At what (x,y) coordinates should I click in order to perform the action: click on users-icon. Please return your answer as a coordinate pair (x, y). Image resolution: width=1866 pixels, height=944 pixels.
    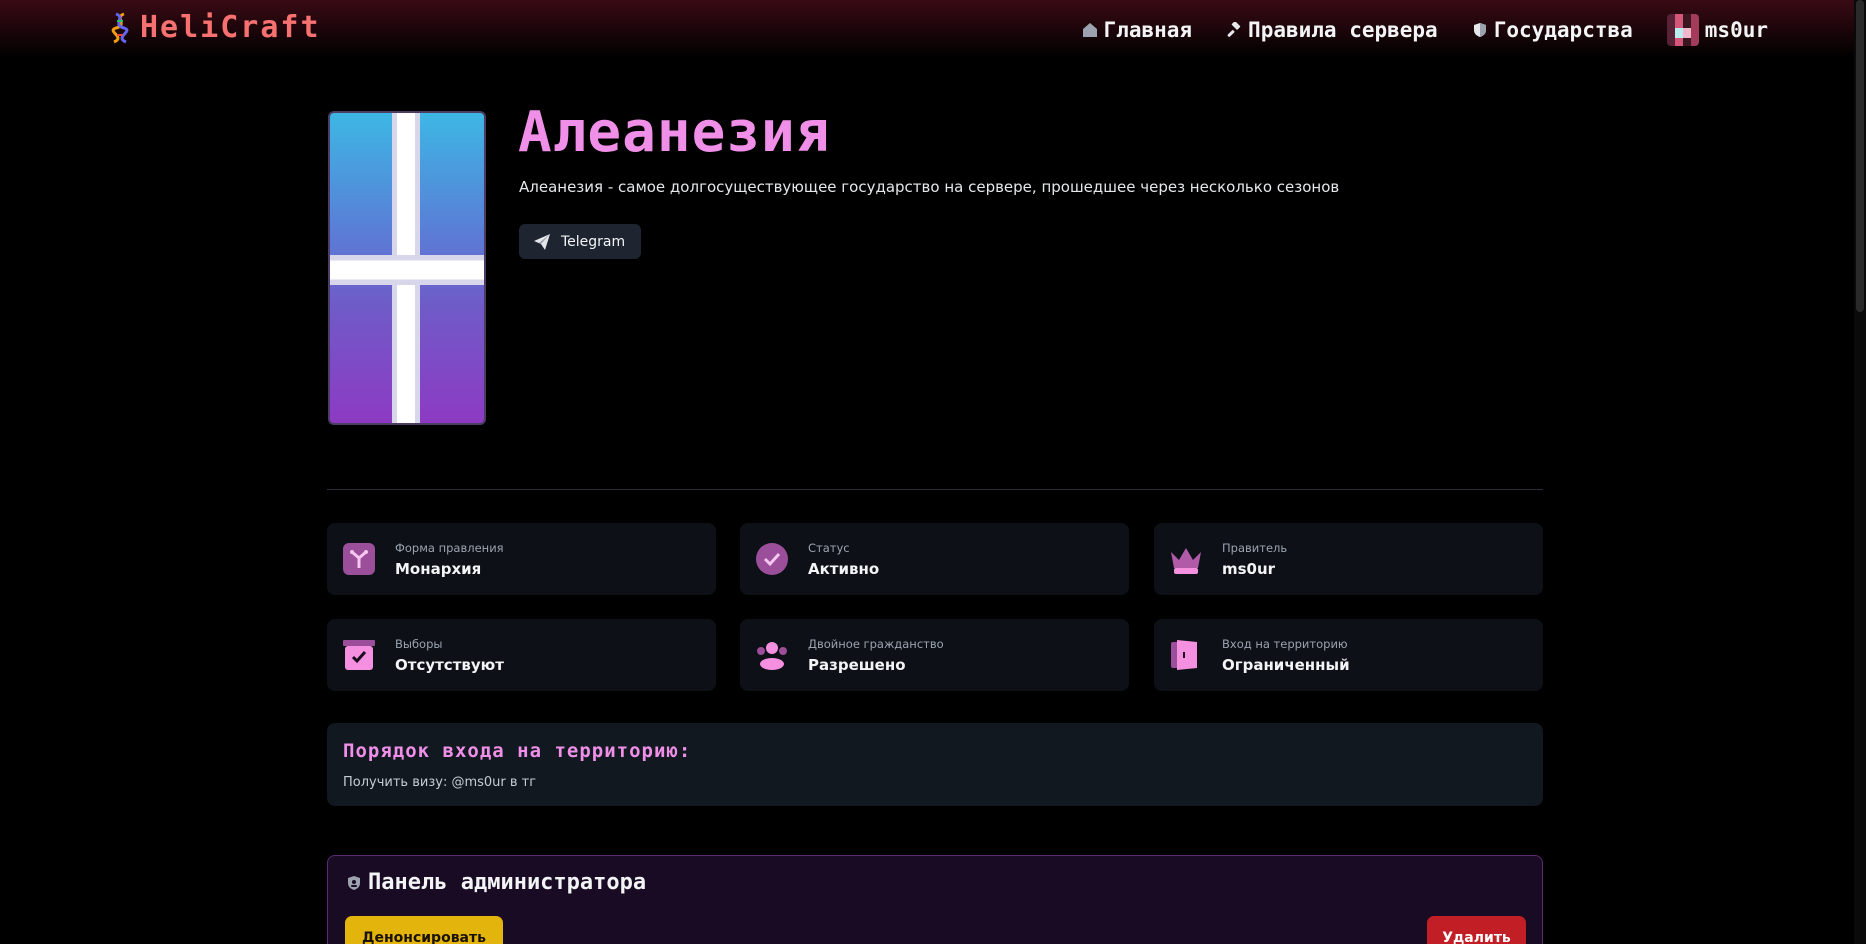
    Looking at the image, I should click on (772, 655).